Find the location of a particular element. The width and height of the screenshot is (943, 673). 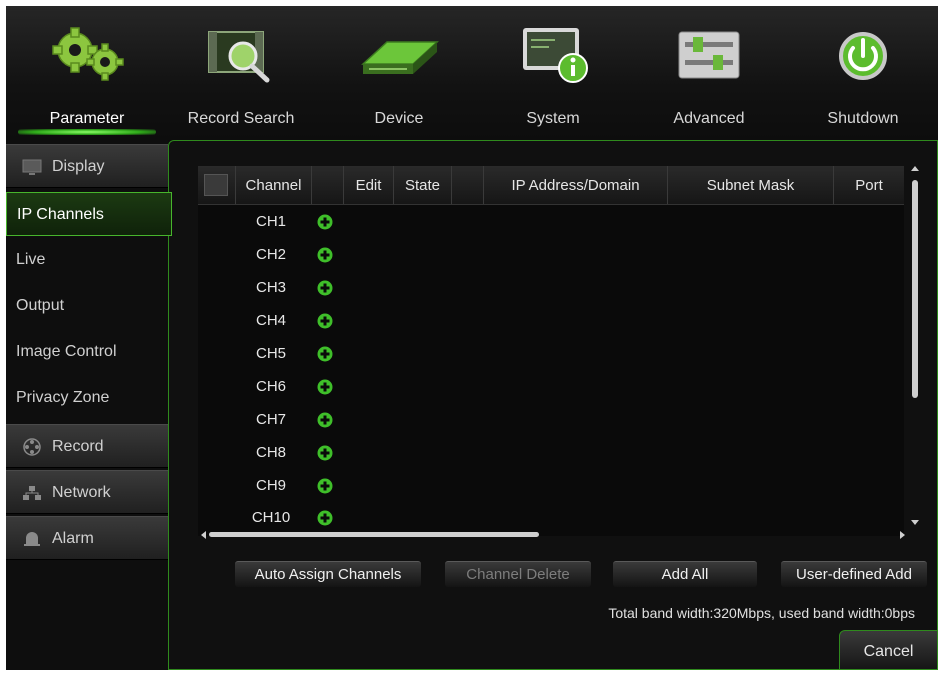

monitor-info-icon is located at coordinates (555, 55).